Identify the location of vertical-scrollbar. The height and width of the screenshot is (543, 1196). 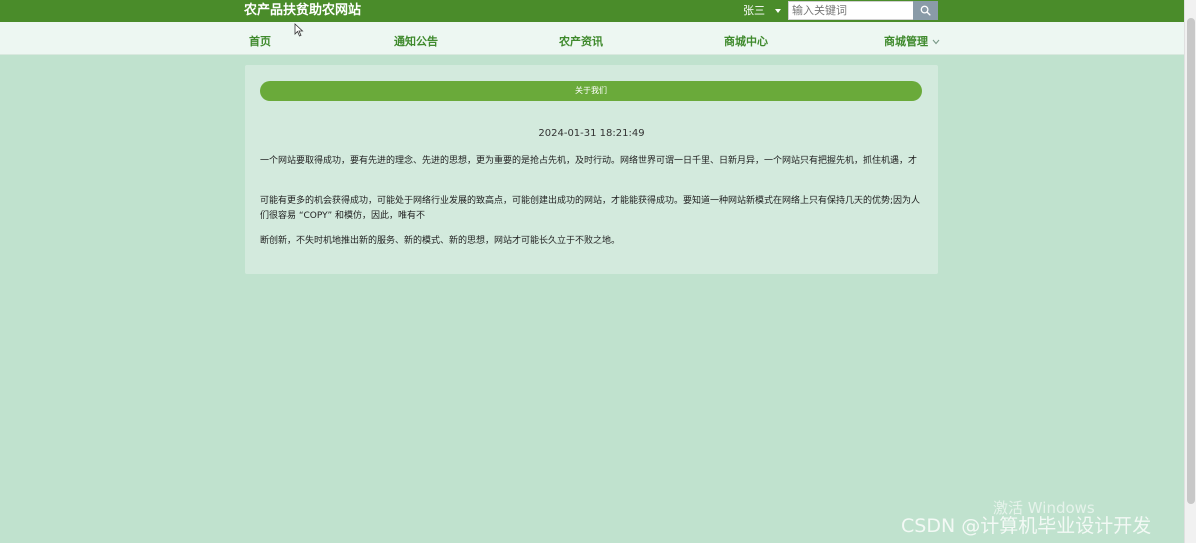
(1190, 271).